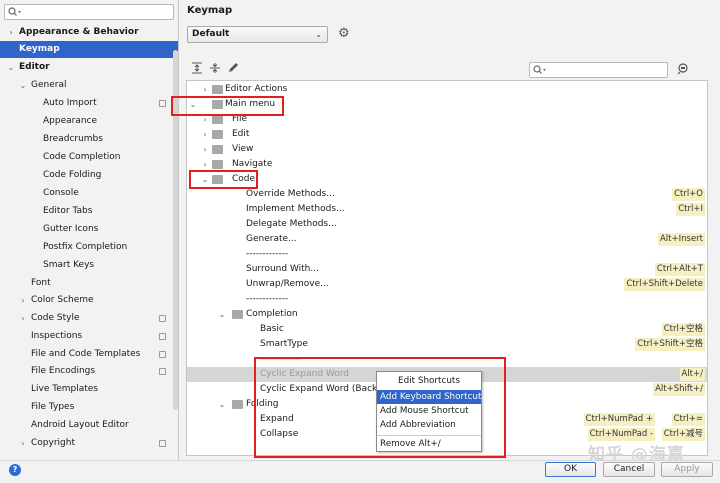  I want to click on collapse-all-icon, so click(215, 69).